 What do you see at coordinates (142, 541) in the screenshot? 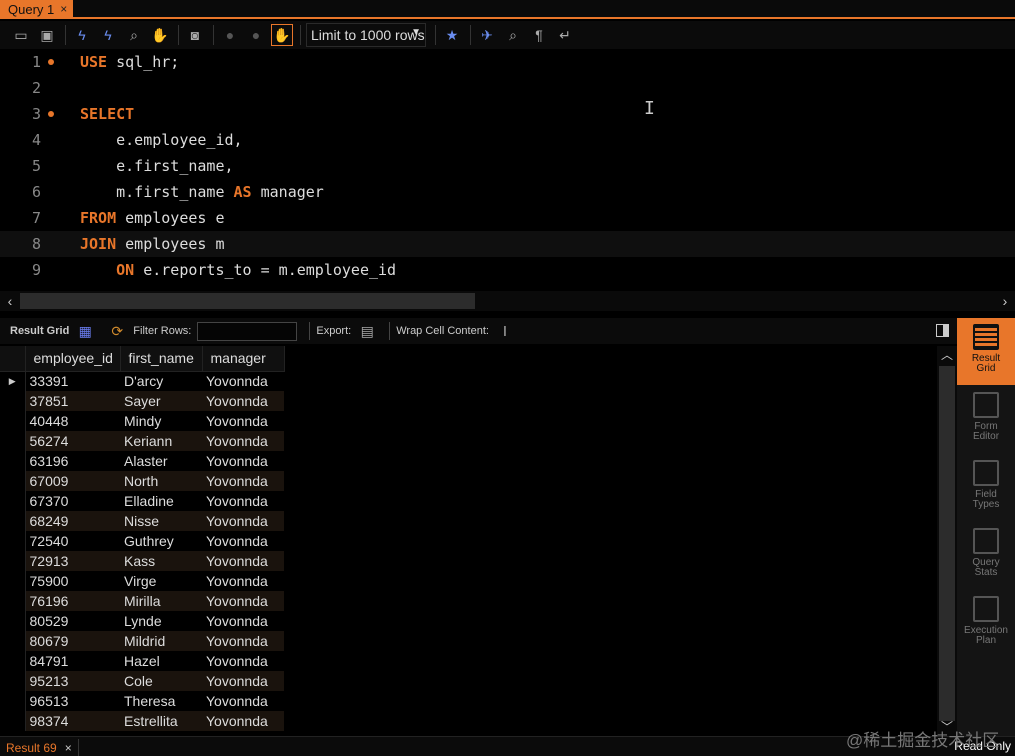
I see `table-row: 72540 Guthrey Yovonnda` at bounding box center [142, 541].